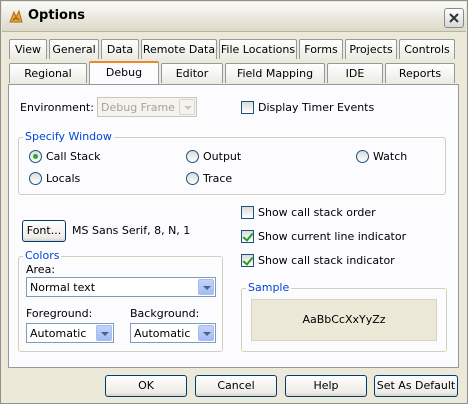  I want to click on tab-view: View, so click(28, 49).